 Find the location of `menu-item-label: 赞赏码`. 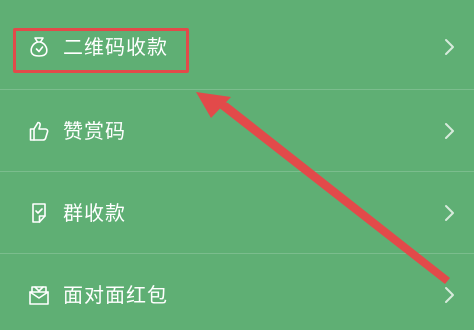

menu-item-label: 赞赏码 is located at coordinates (94, 131).